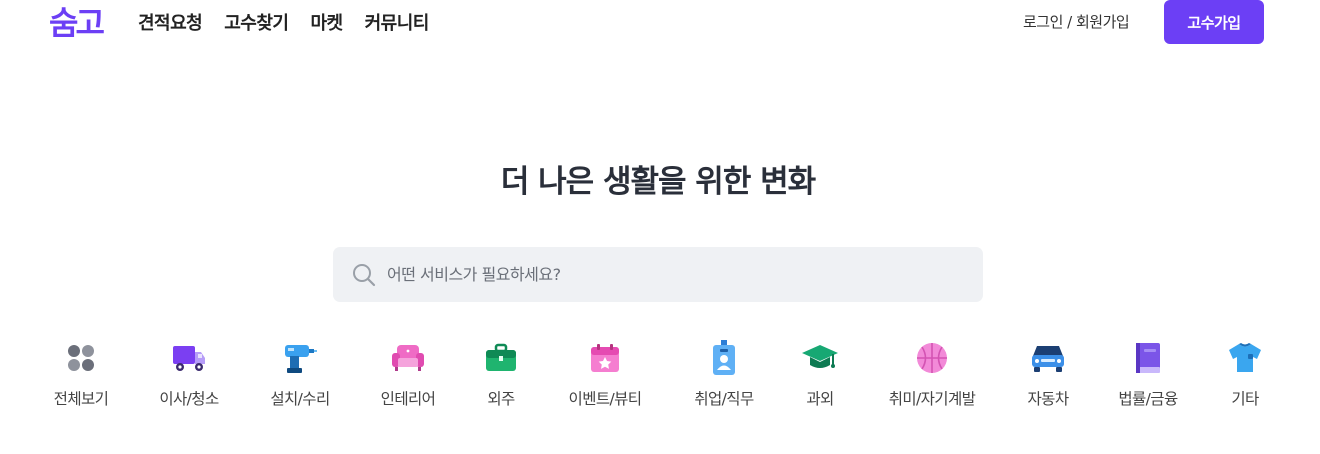 The width and height of the screenshot is (1320, 454). Describe the element at coordinates (294, 22) in the screenshot. I see `main-nav: 견적요청 고수찾기 마켓 커뮤니티` at that location.